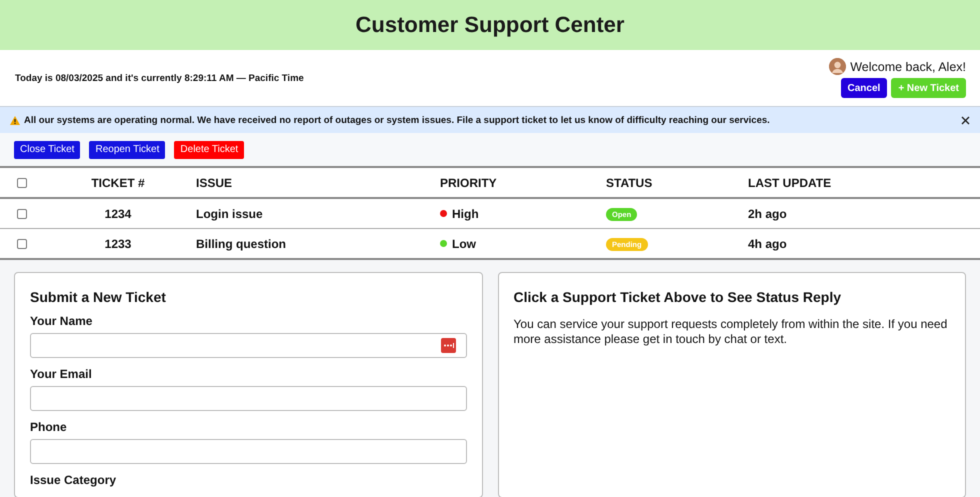 The width and height of the screenshot is (980, 497). I want to click on column-header: LAST UPDATE, so click(790, 183).